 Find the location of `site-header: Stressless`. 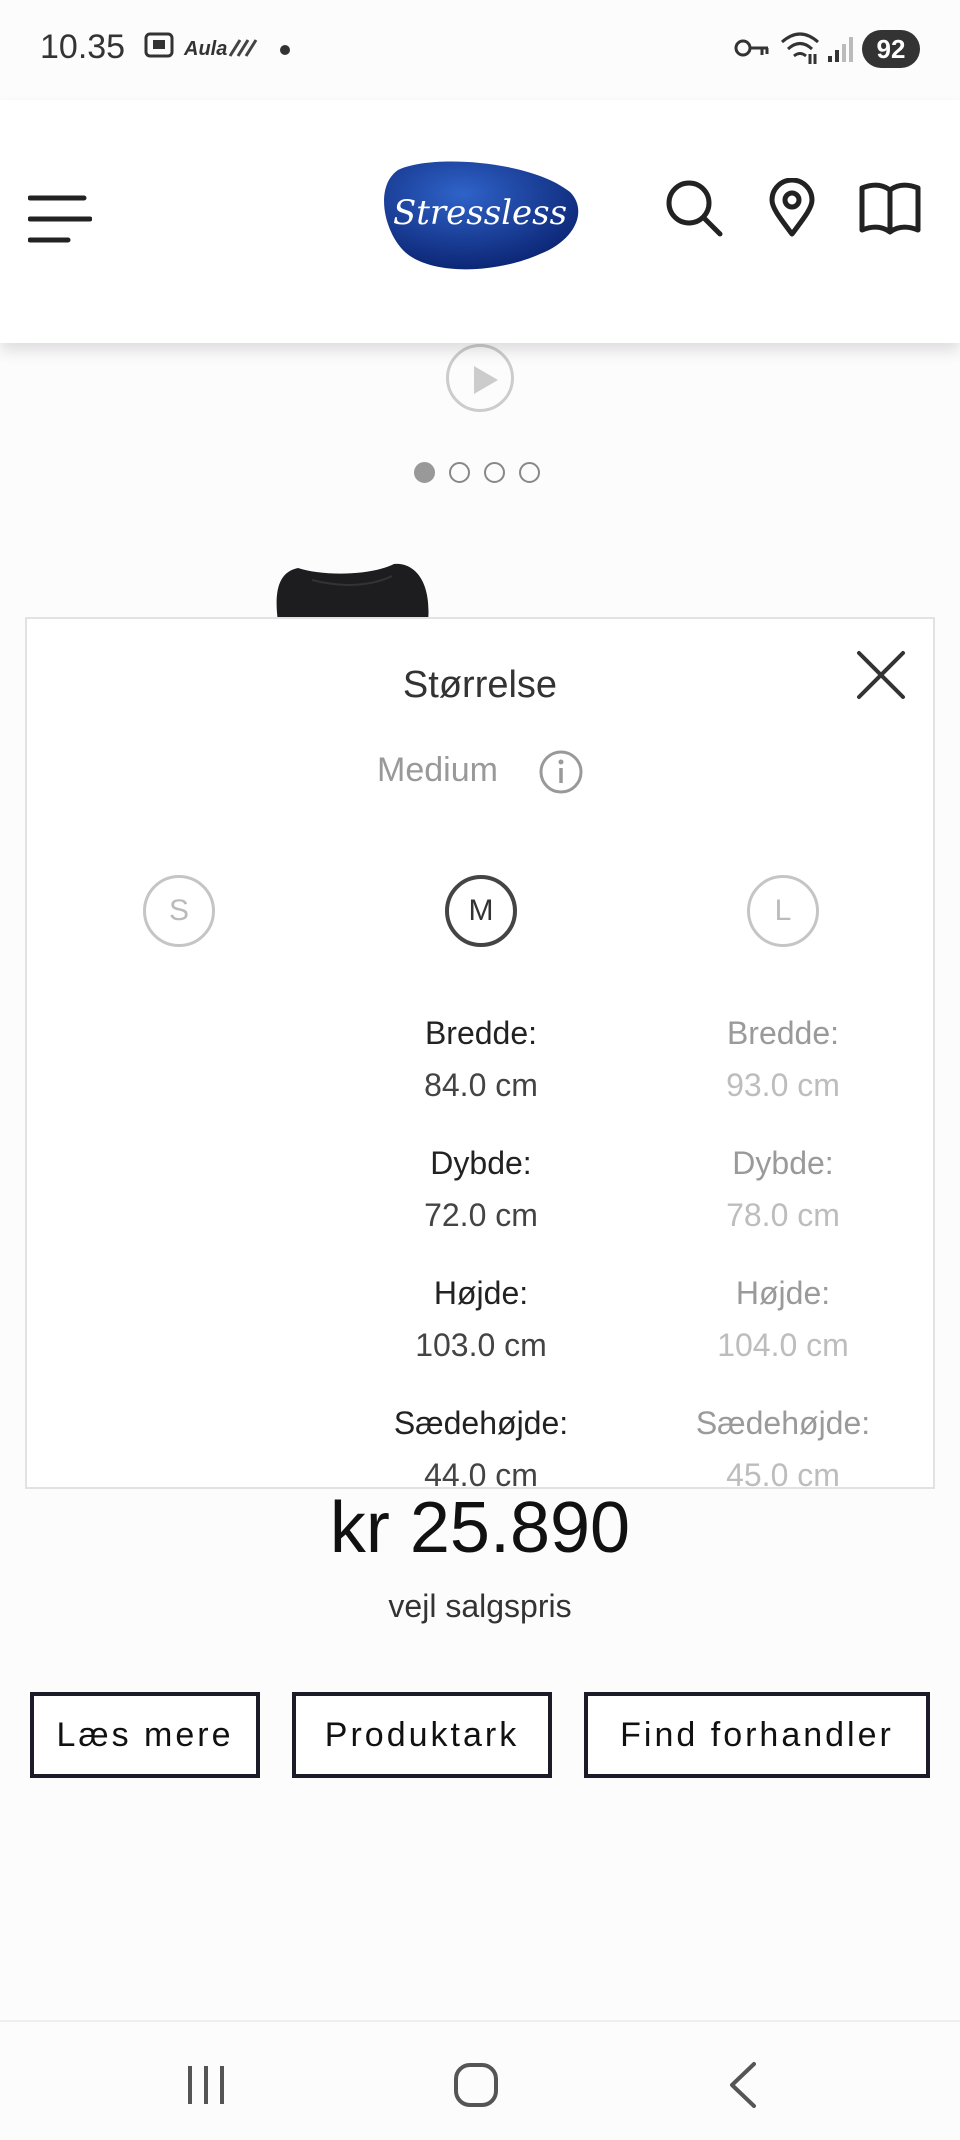

site-header: Stressless is located at coordinates (480, 221).